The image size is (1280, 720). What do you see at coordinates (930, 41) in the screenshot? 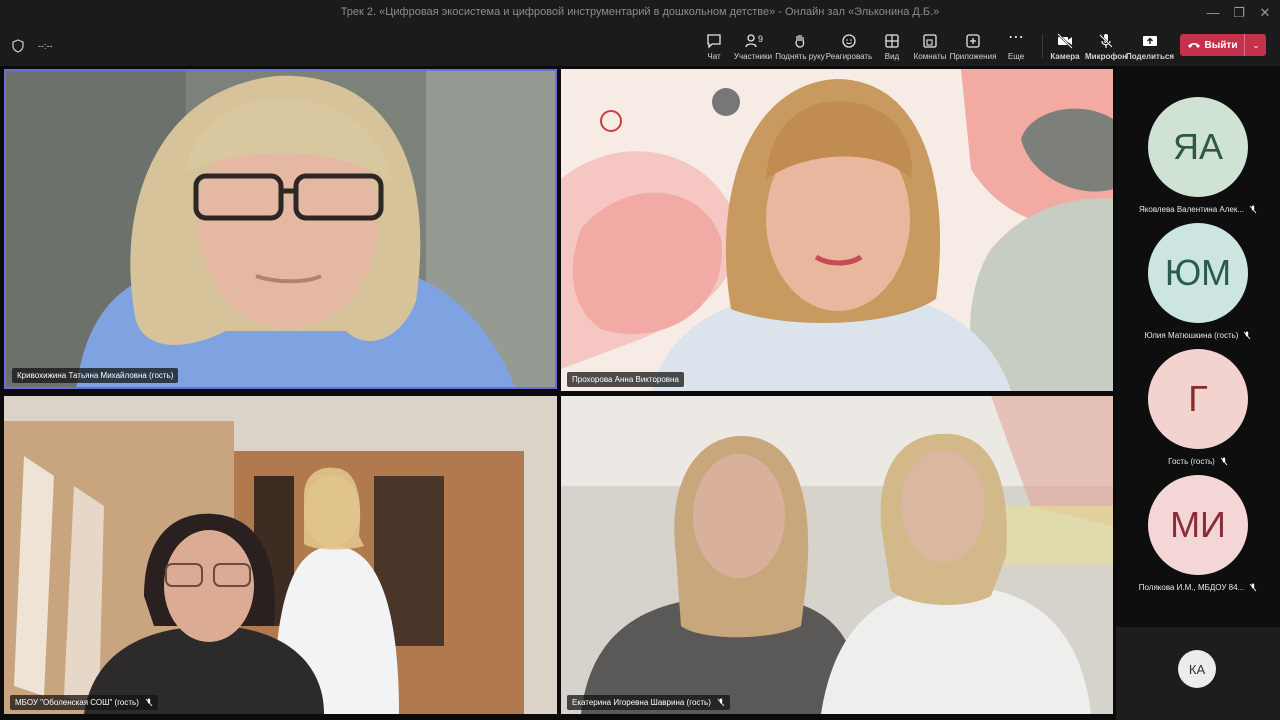
I see `rooms-icon` at bounding box center [930, 41].